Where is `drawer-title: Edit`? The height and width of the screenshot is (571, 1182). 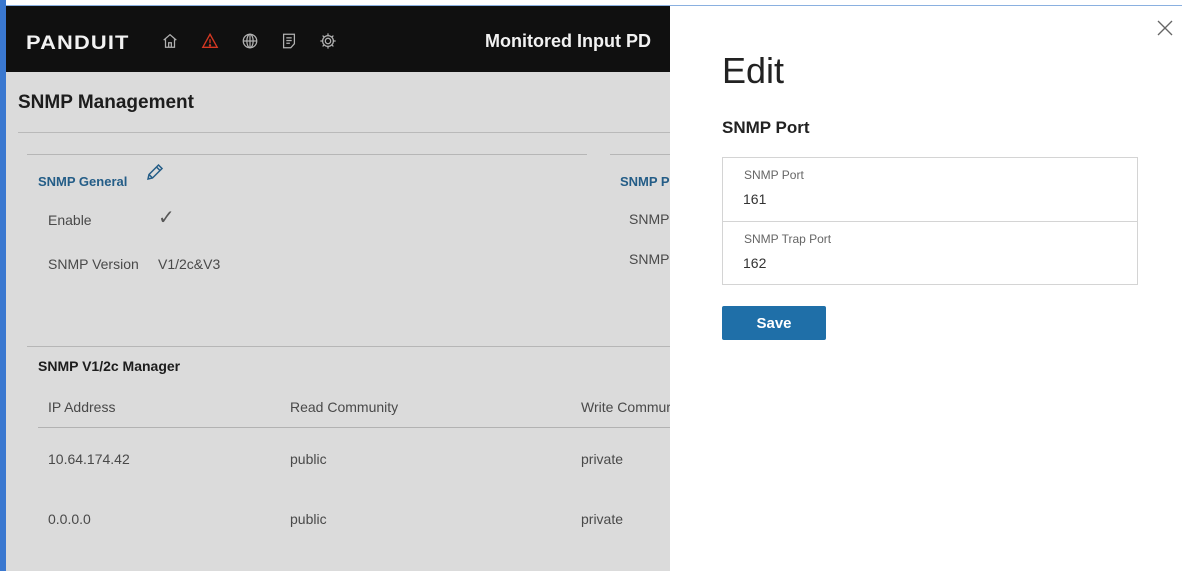
drawer-title: Edit is located at coordinates (753, 70).